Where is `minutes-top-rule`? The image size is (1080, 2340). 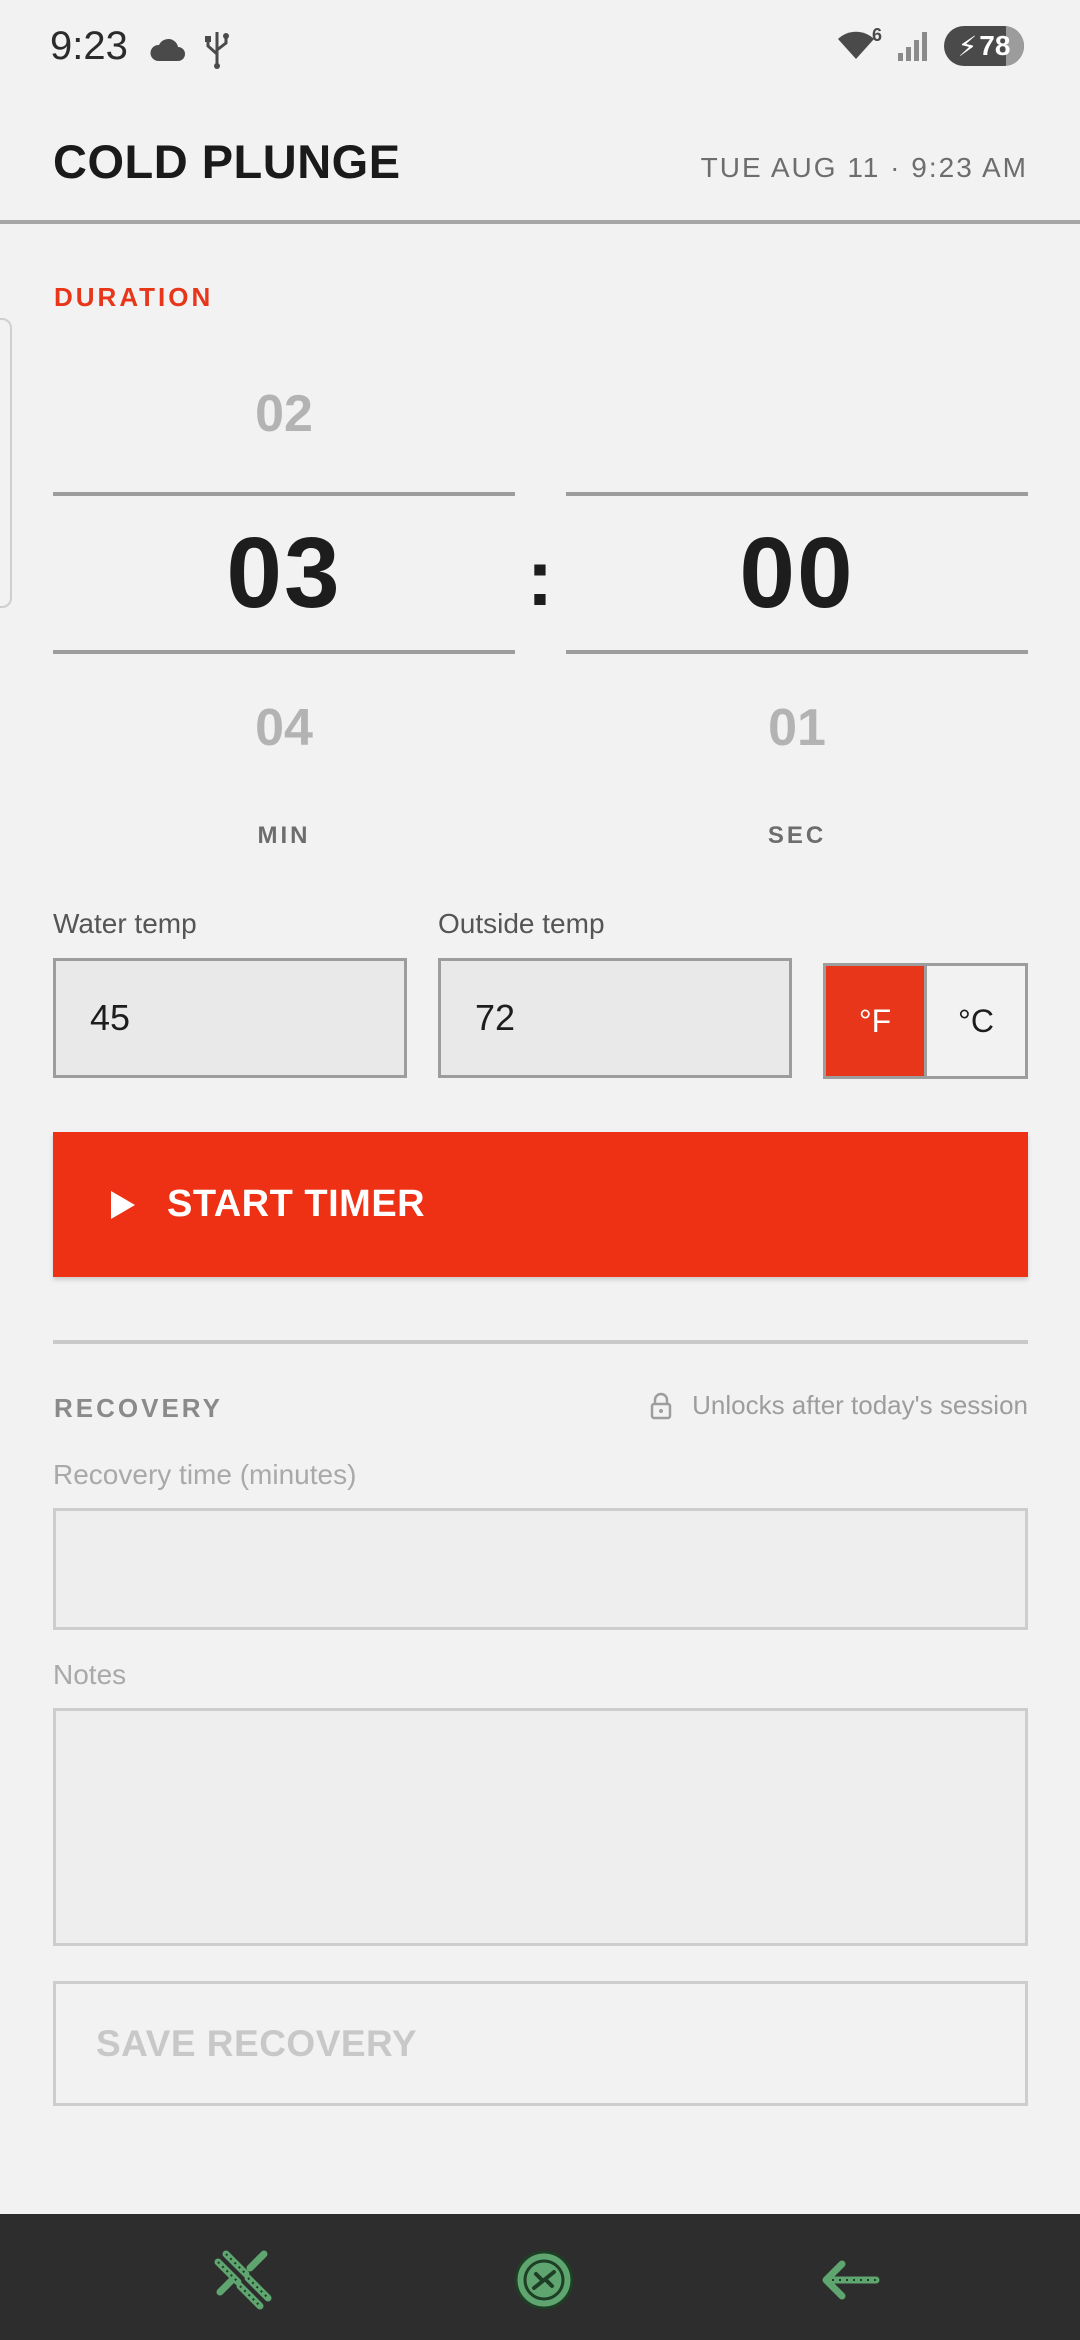 minutes-top-rule is located at coordinates (284, 494).